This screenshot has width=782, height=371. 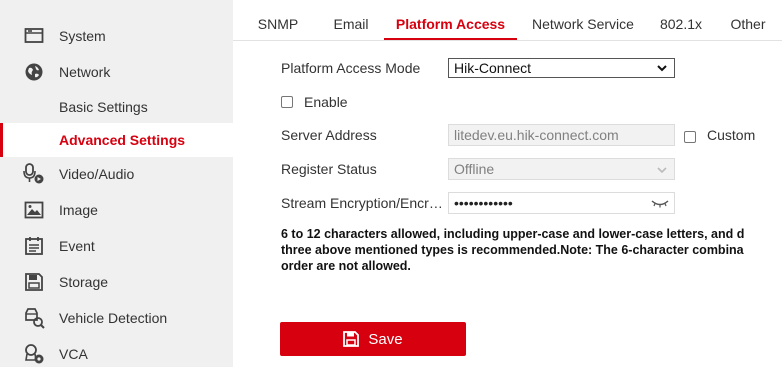 What do you see at coordinates (346, 266) in the screenshot?
I see `hint-line: order are not allowed.` at bounding box center [346, 266].